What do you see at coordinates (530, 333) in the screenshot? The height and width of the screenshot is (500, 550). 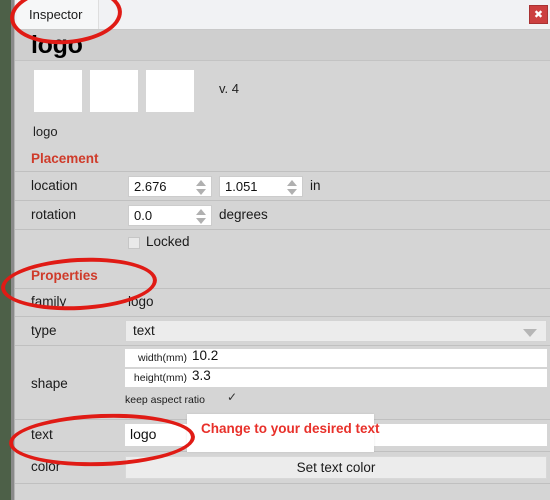 I see `chevron-down-icon` at bounding box center [530, 333].